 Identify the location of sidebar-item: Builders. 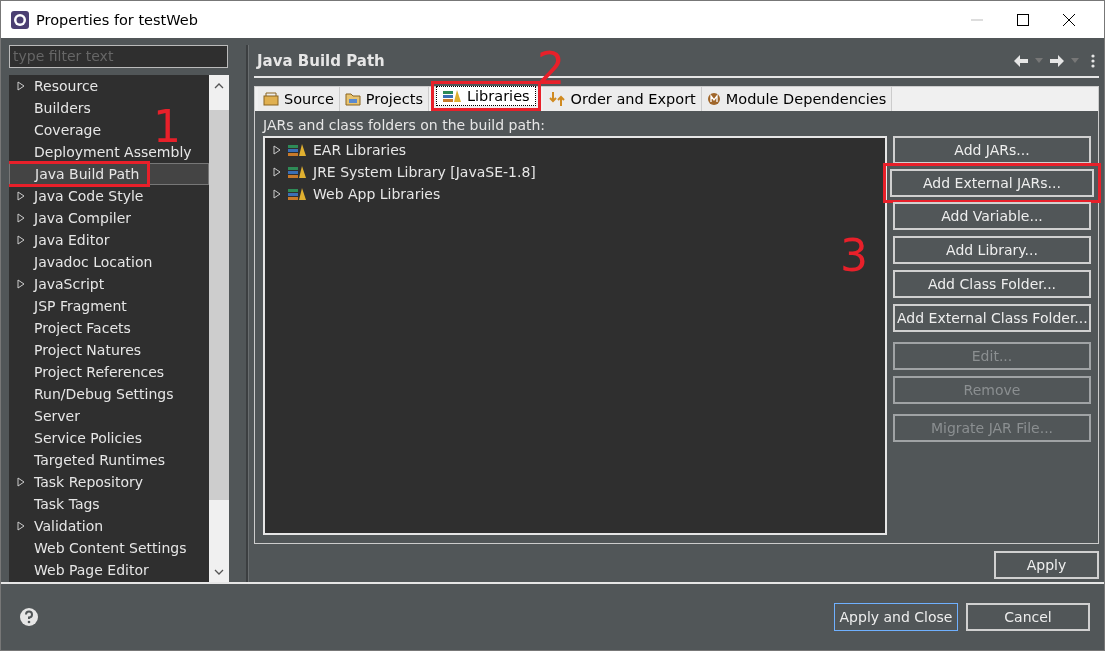
(51, 107).